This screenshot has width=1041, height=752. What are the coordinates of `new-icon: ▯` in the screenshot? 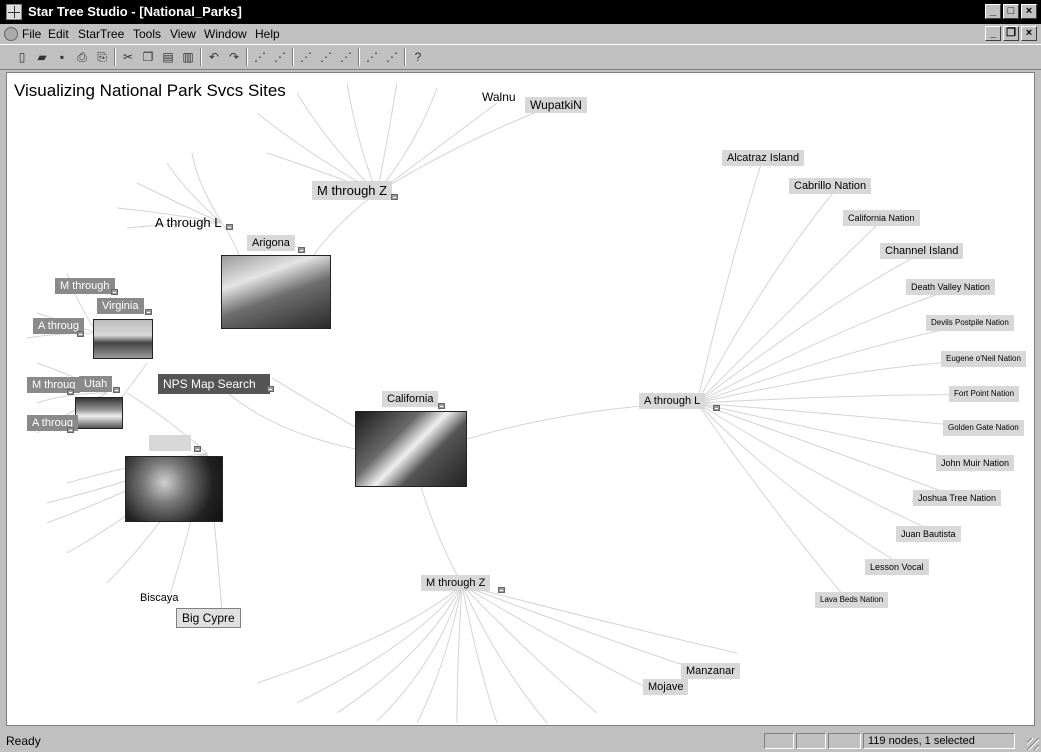 It's located at (22, 57).